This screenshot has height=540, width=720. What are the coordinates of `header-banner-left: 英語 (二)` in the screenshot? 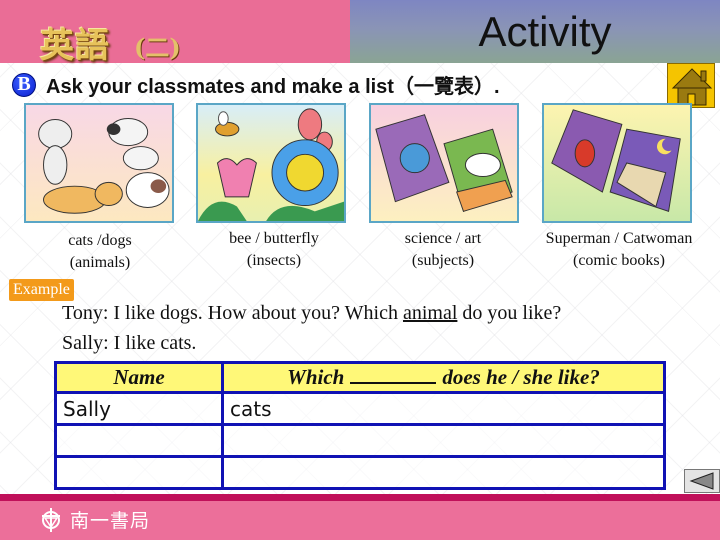 It's located at (175, 33).